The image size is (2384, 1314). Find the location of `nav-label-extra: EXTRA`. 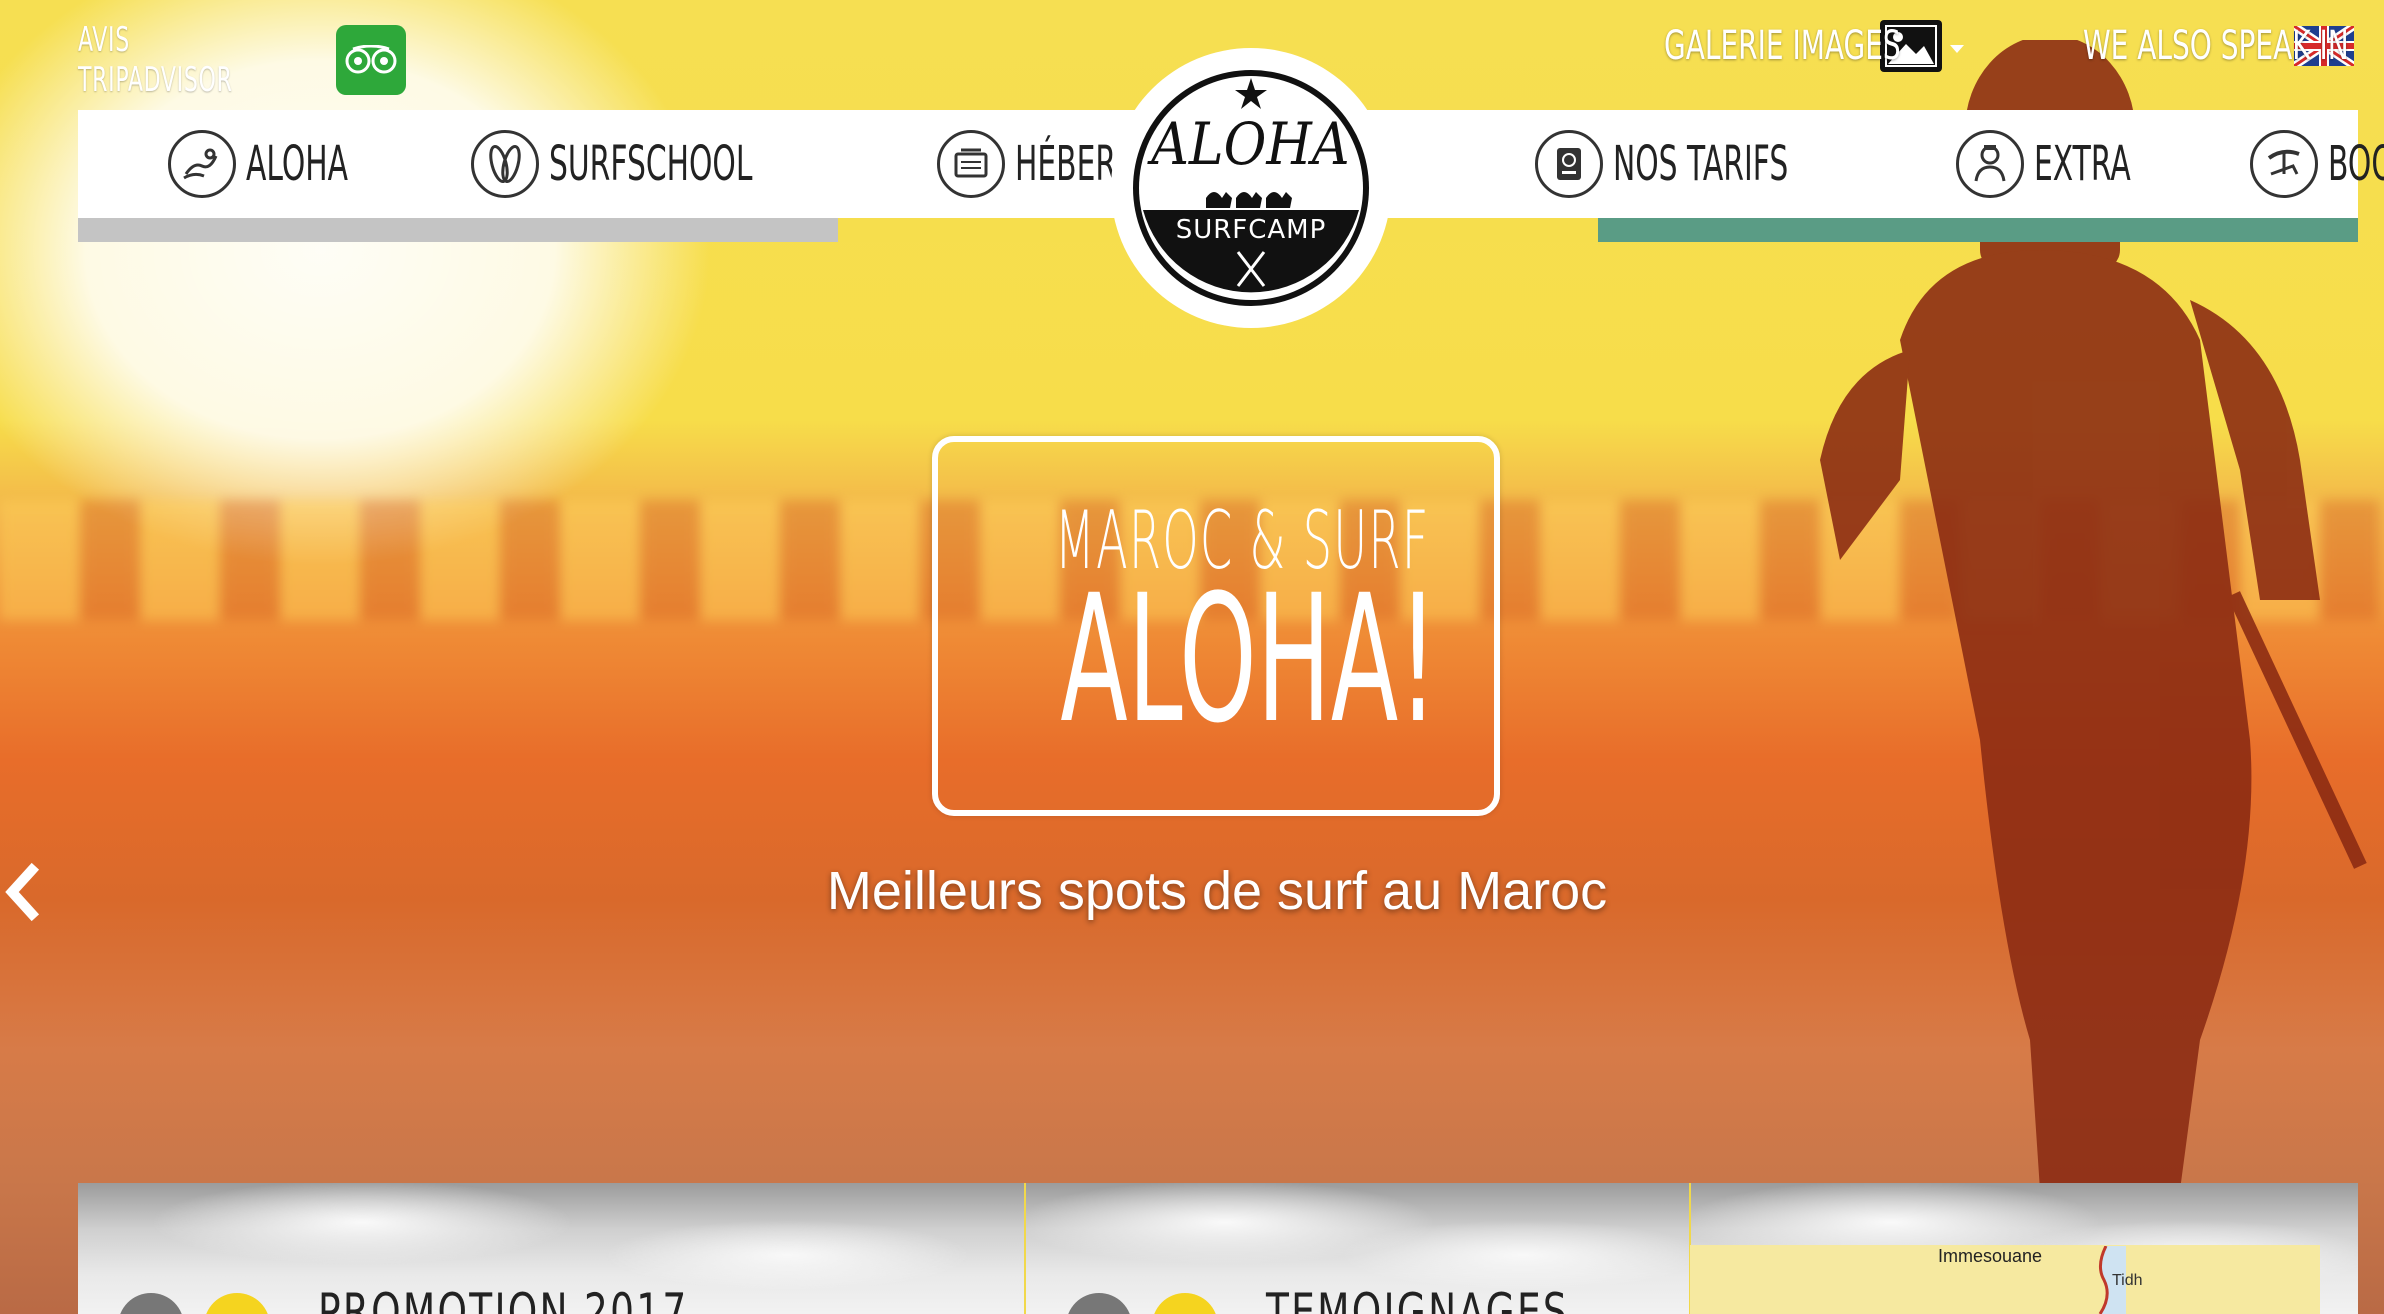

nav-label-extra: EXTRA is located at coordinates (2082, 164).